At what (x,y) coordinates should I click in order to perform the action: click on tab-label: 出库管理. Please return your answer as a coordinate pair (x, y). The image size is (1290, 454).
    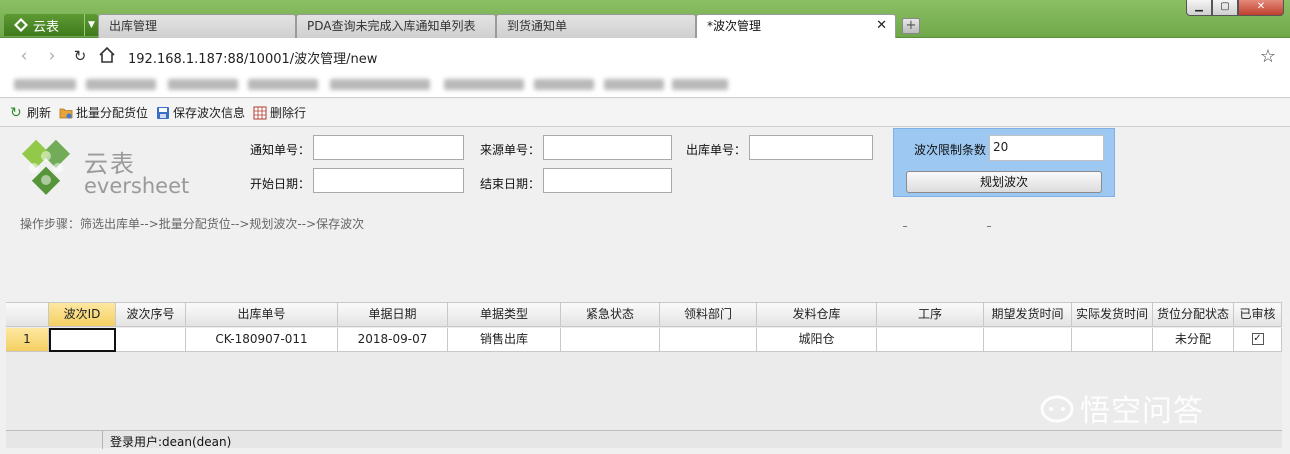
    Looking at the image, I should click on (133, 26).